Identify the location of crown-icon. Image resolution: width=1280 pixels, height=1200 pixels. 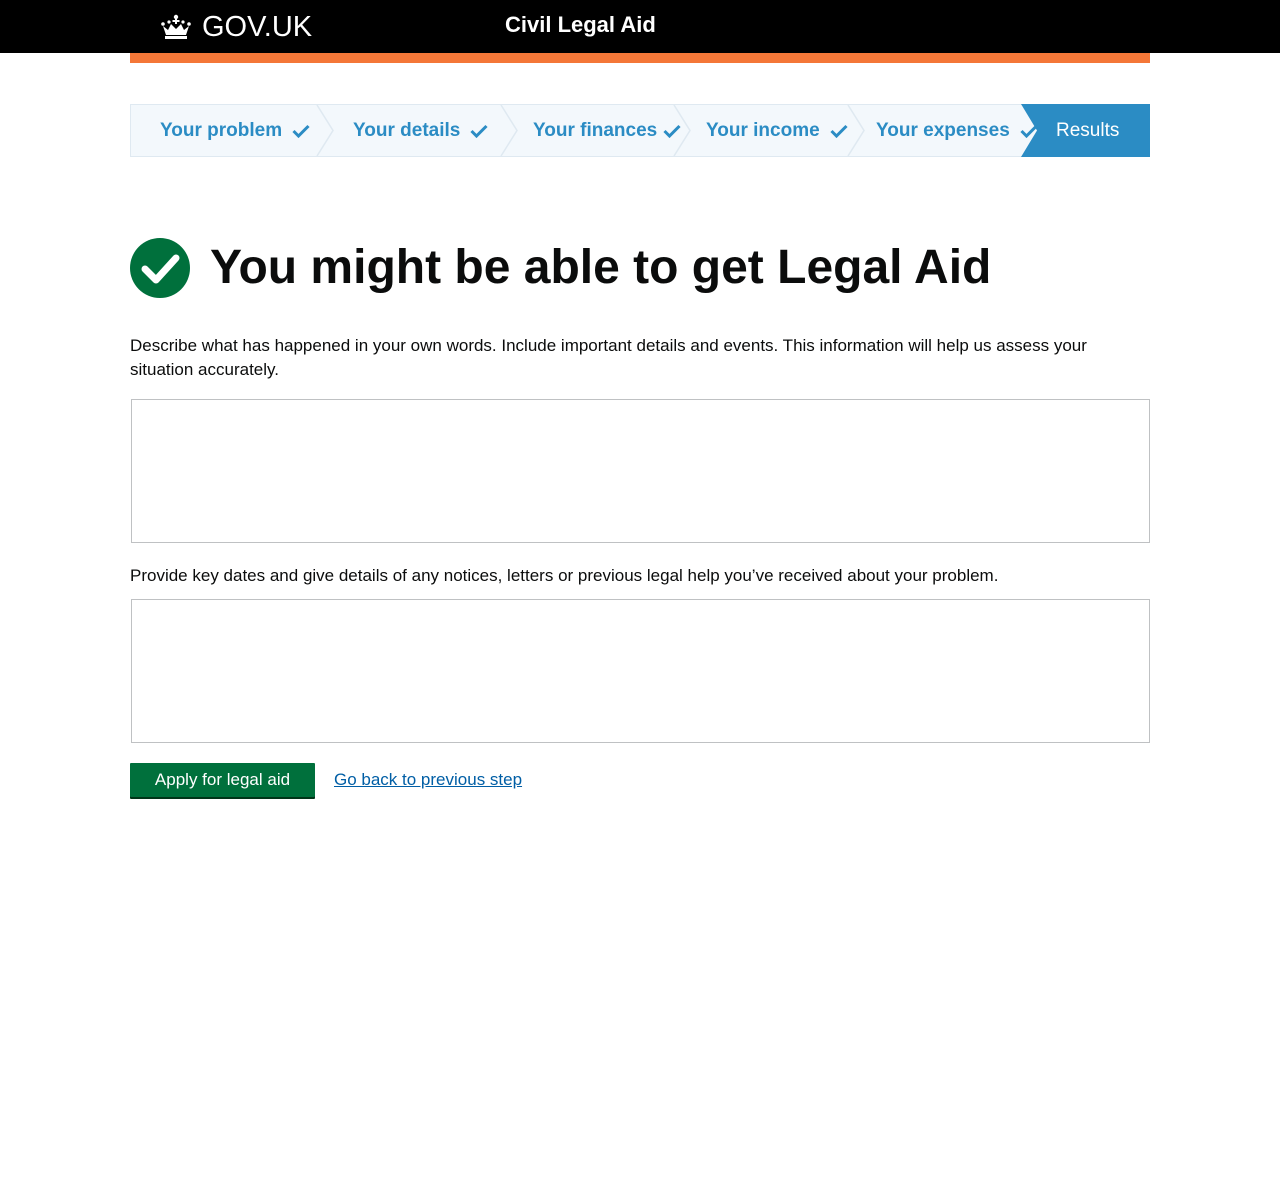
(176, 27).